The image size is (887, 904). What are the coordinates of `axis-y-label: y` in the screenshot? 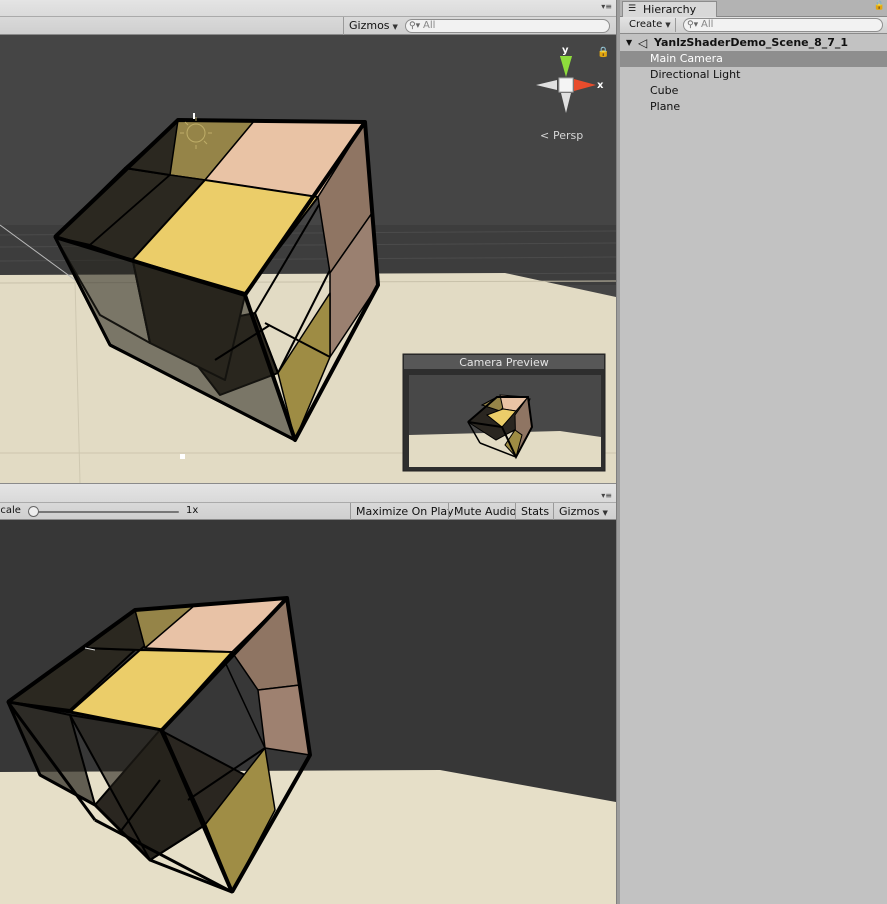 It's located at (565, 50).